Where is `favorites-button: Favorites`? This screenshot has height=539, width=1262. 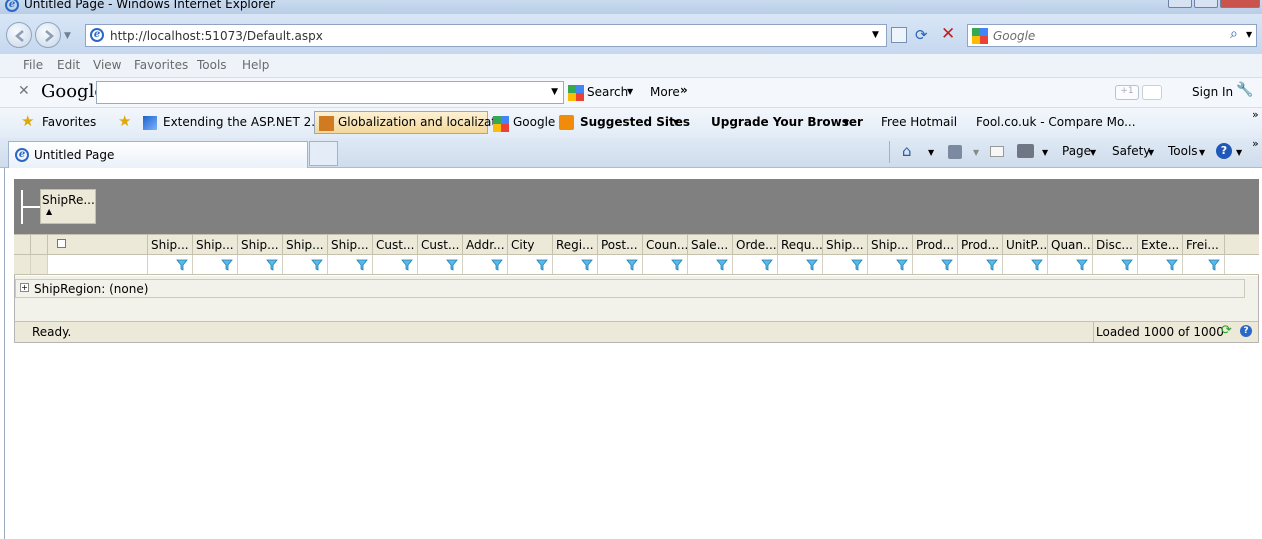
favorites-button: Favorites is located at coordinates (69, 122).